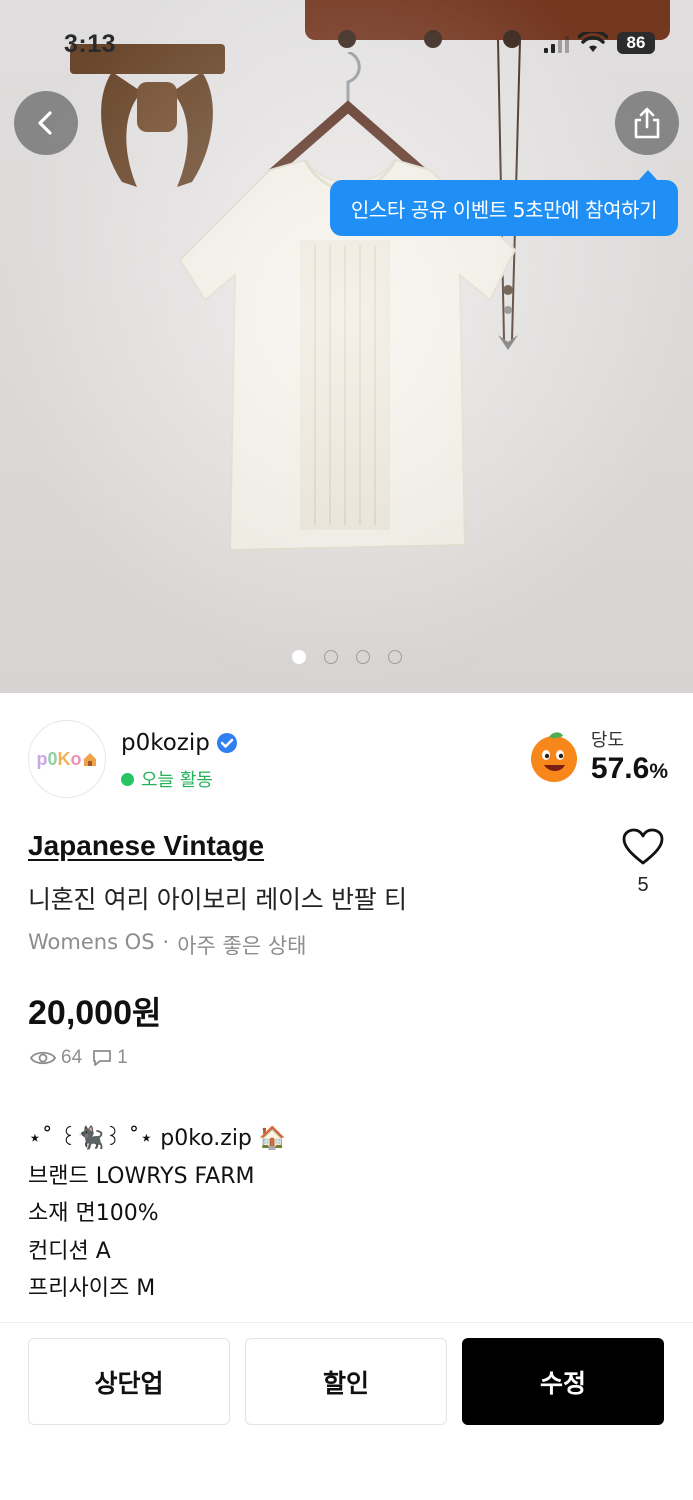  What do you see at coordinates (91, 942) in the screenshot?
I see `product-category: Womens OS` at bounding box center [91, 942].